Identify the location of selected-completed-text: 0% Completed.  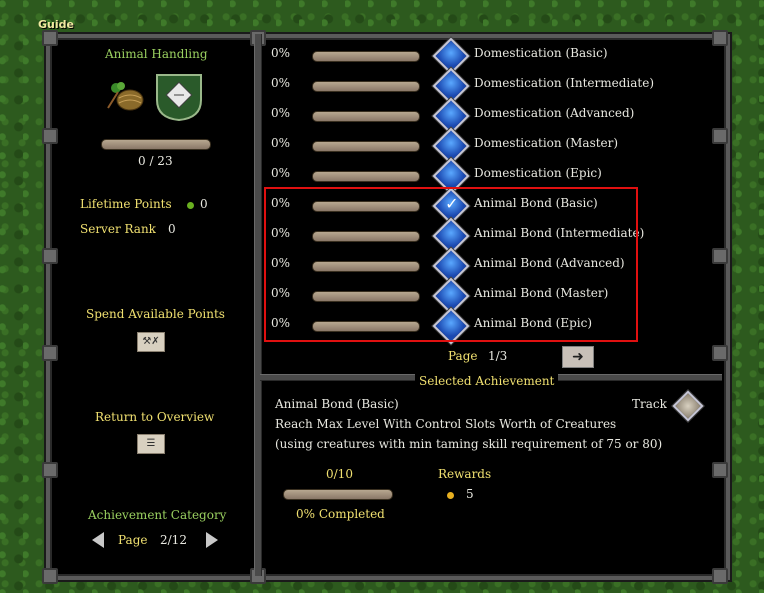
(340, 514).